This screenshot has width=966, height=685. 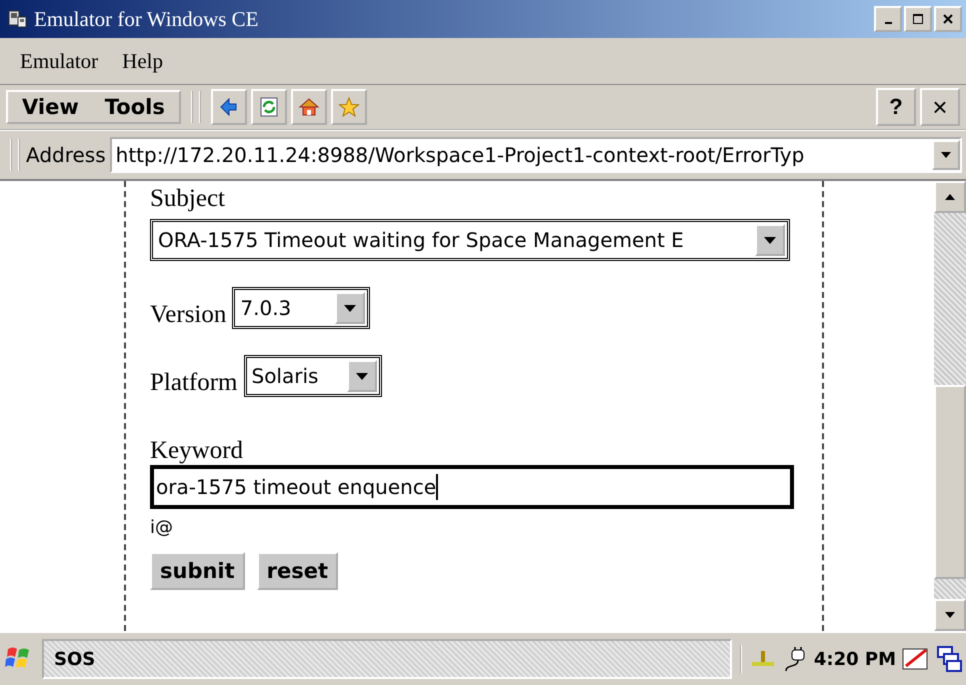 What do you see at coordinates (142, 61) in the screenshot?
I see `menu-item: Help` at bounding box center [142, 61].